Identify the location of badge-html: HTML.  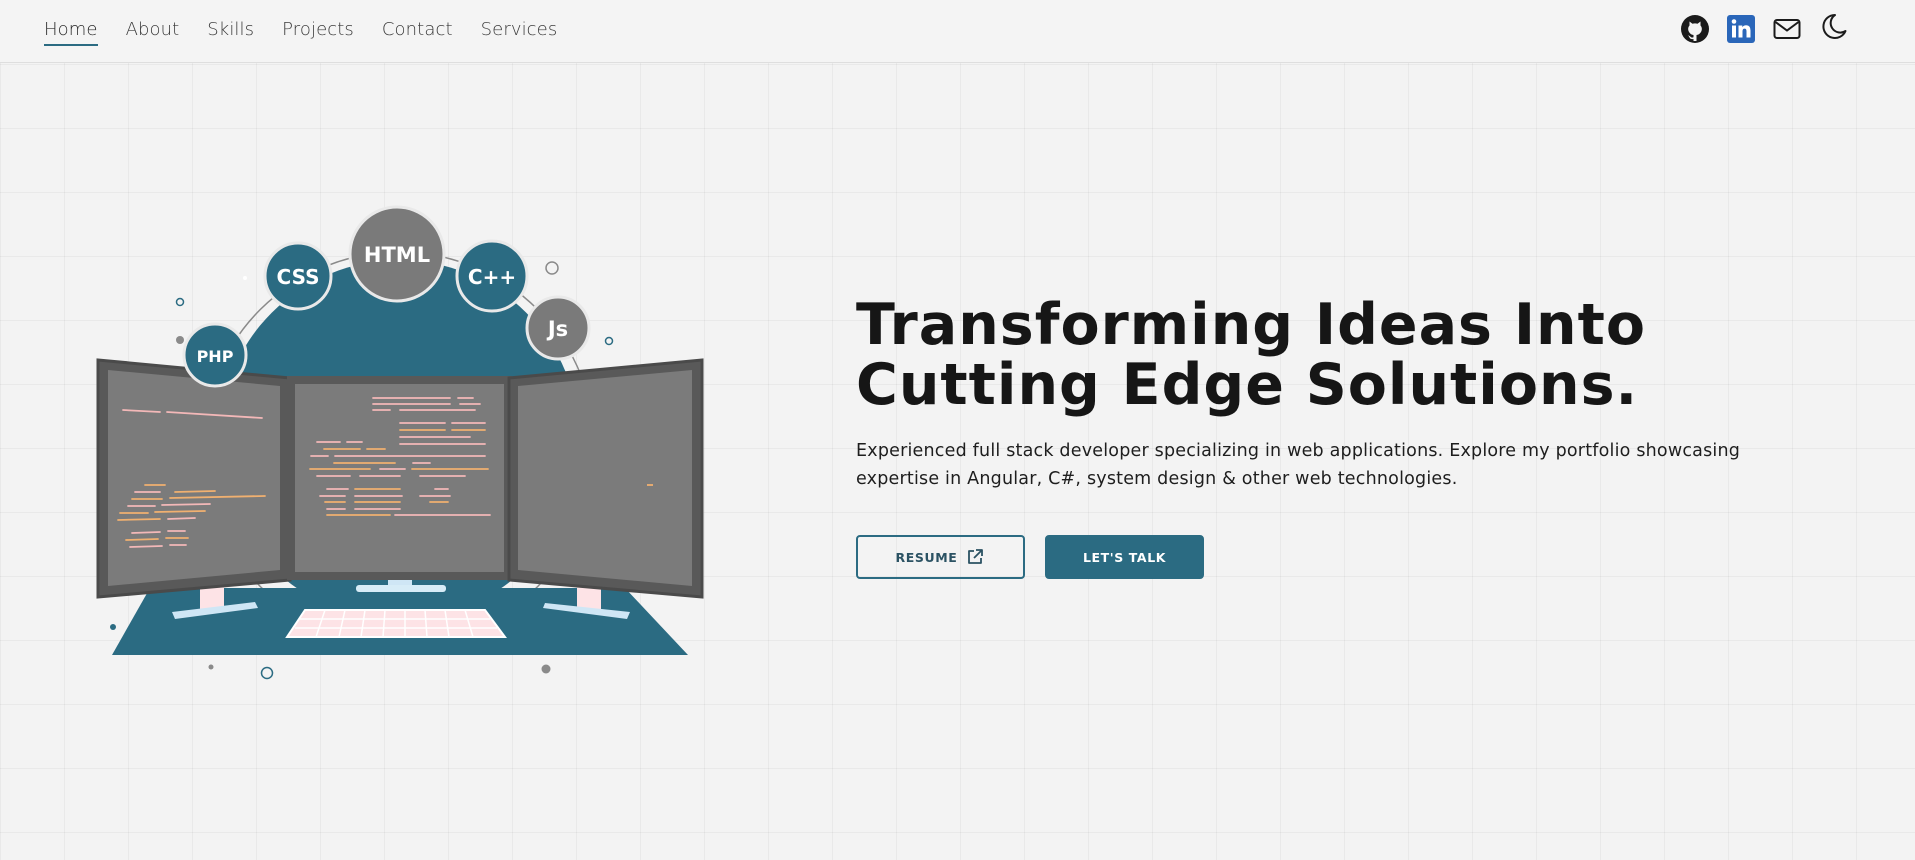
(397, 254).